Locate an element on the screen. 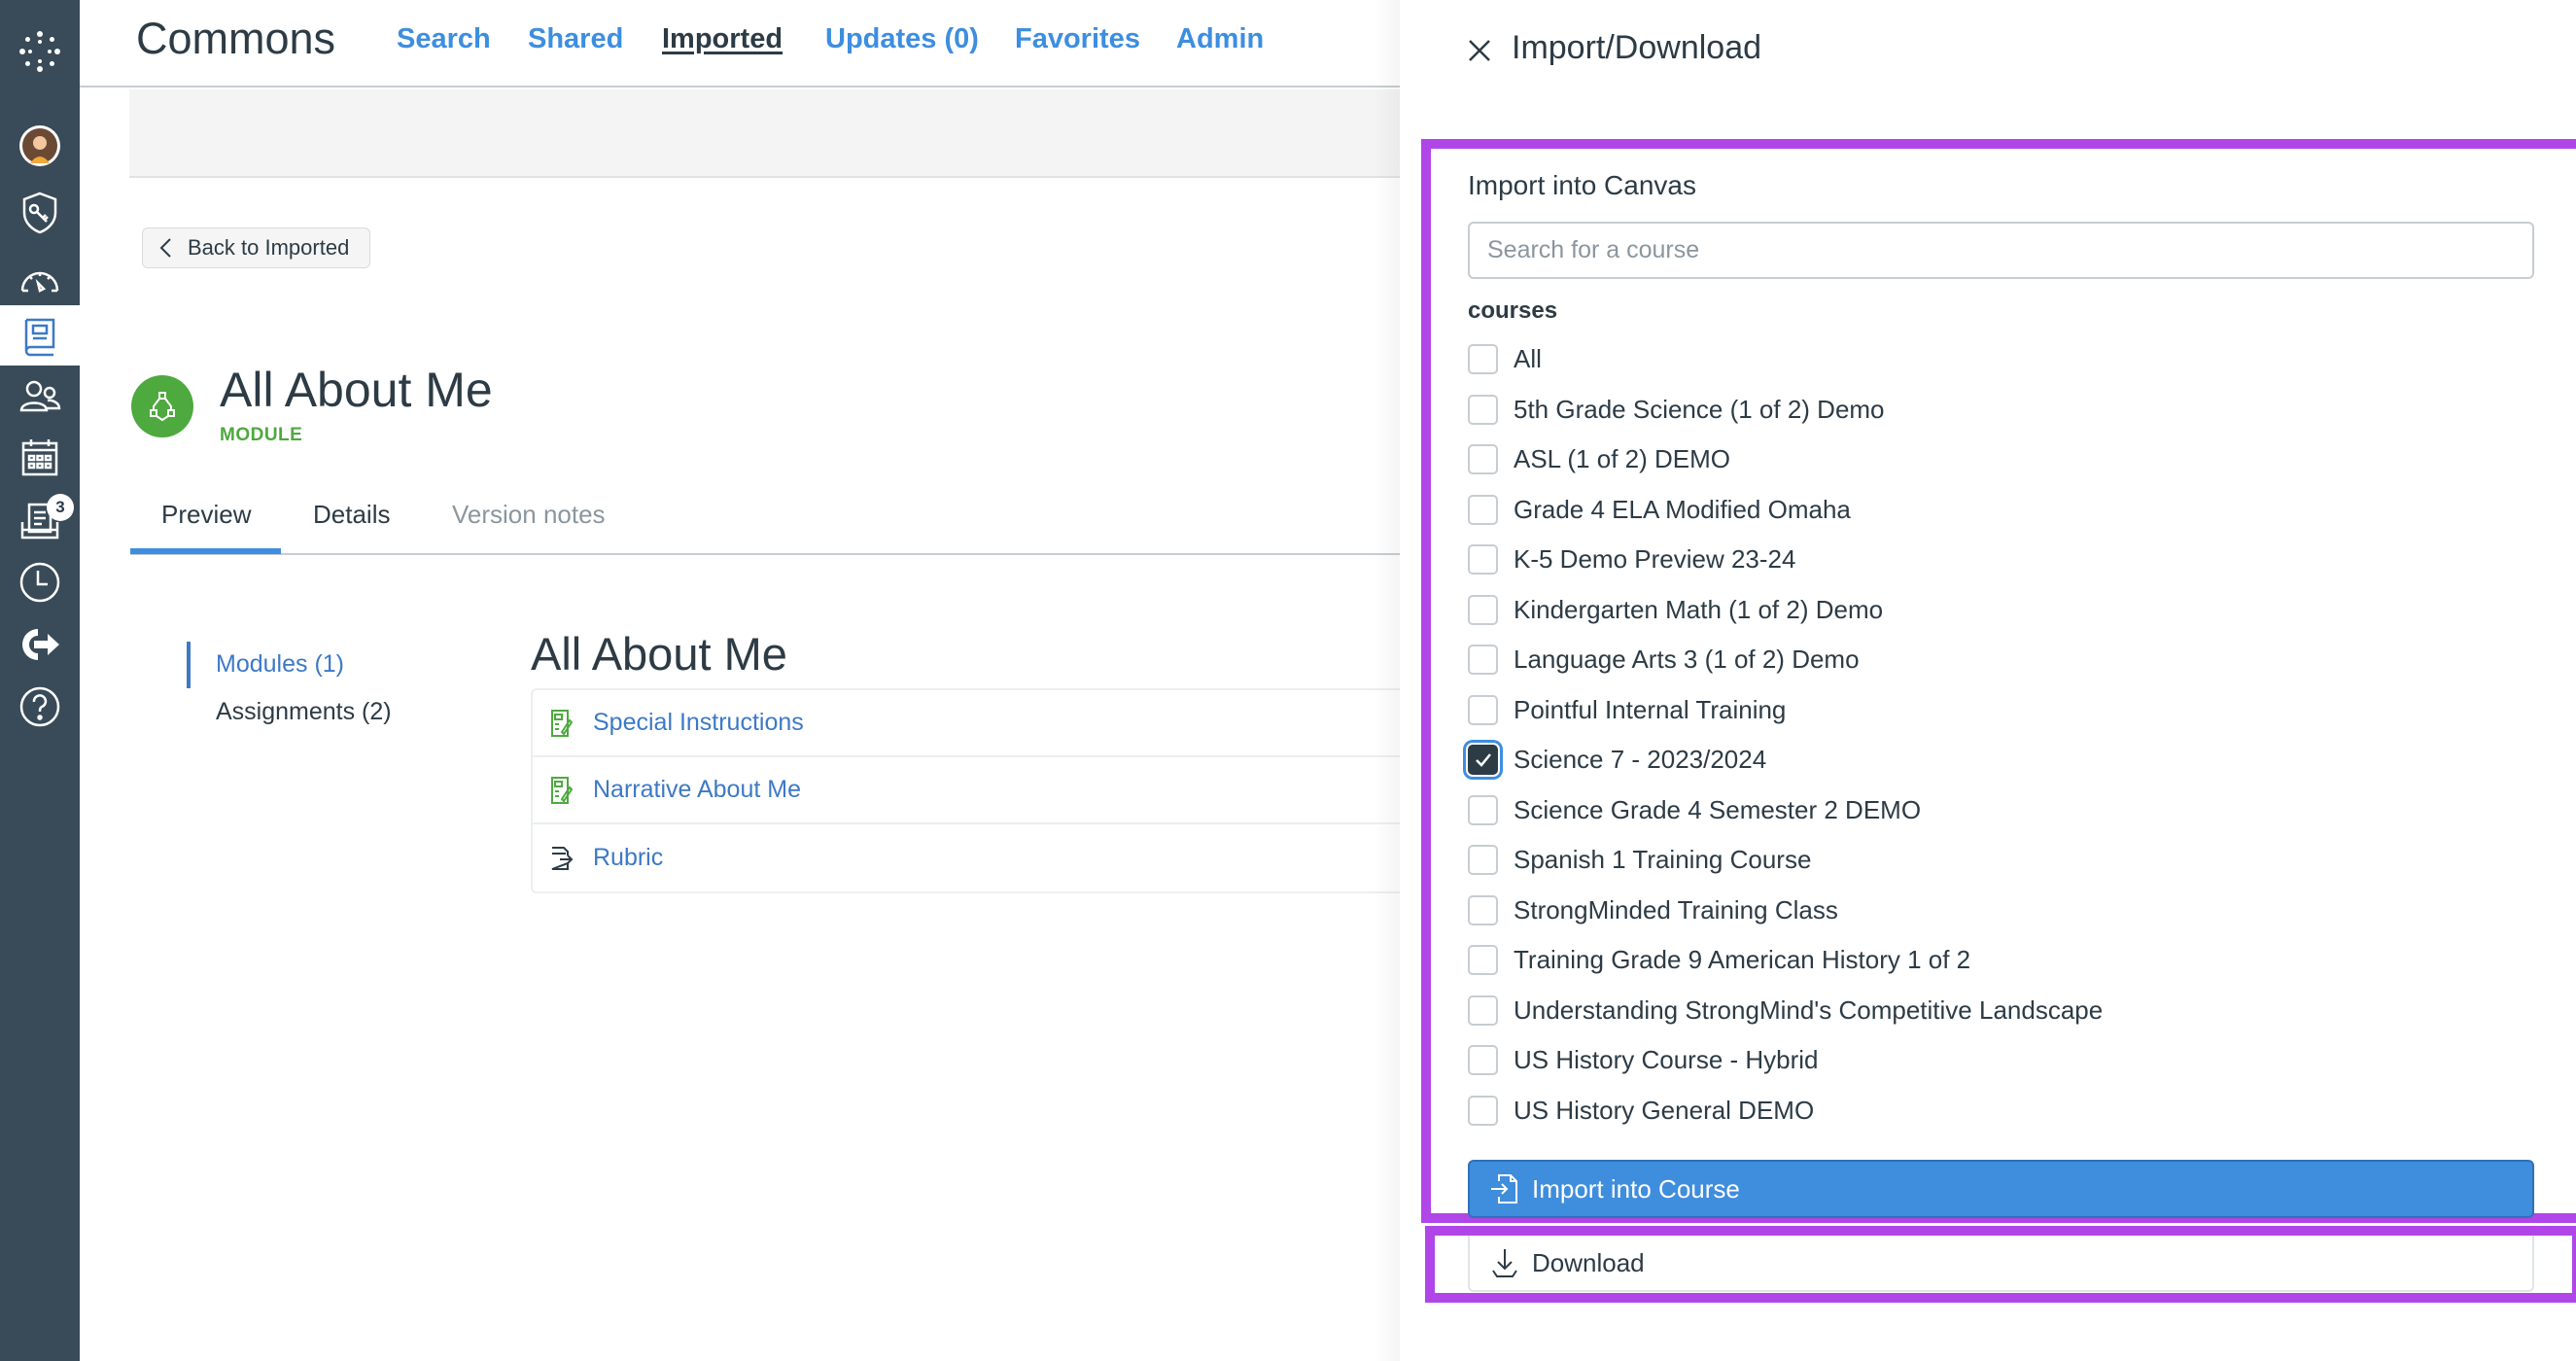  course-option: K-5 Demo Preview 23-24 is located at coordinates (2002, 560).